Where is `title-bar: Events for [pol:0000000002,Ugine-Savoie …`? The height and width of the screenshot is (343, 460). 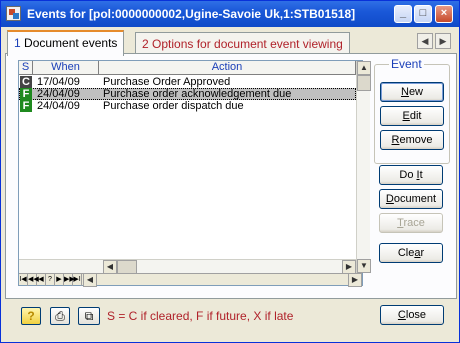 title-bar: Events for [pol:0000000002,Ugine-Savoie … is located at coordinates (230, 14).